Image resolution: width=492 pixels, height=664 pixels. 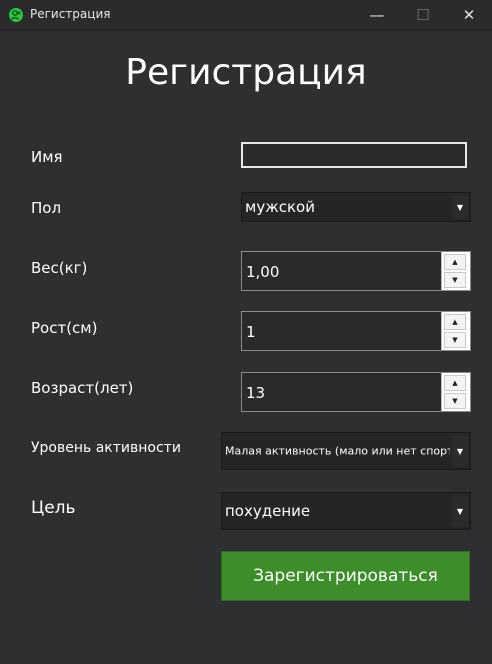 I want to click on age-increment-button: ▲, so click(x=455, y=383).